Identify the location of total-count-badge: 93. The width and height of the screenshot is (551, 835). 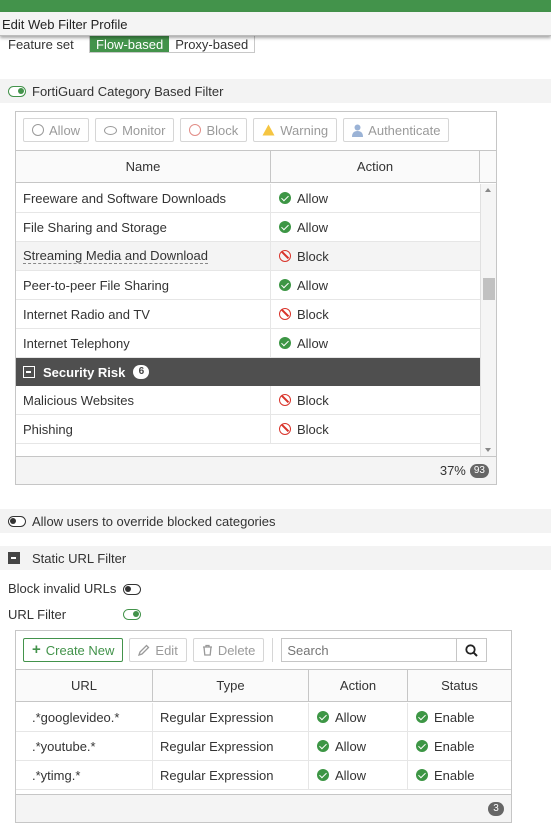
(479, 470).